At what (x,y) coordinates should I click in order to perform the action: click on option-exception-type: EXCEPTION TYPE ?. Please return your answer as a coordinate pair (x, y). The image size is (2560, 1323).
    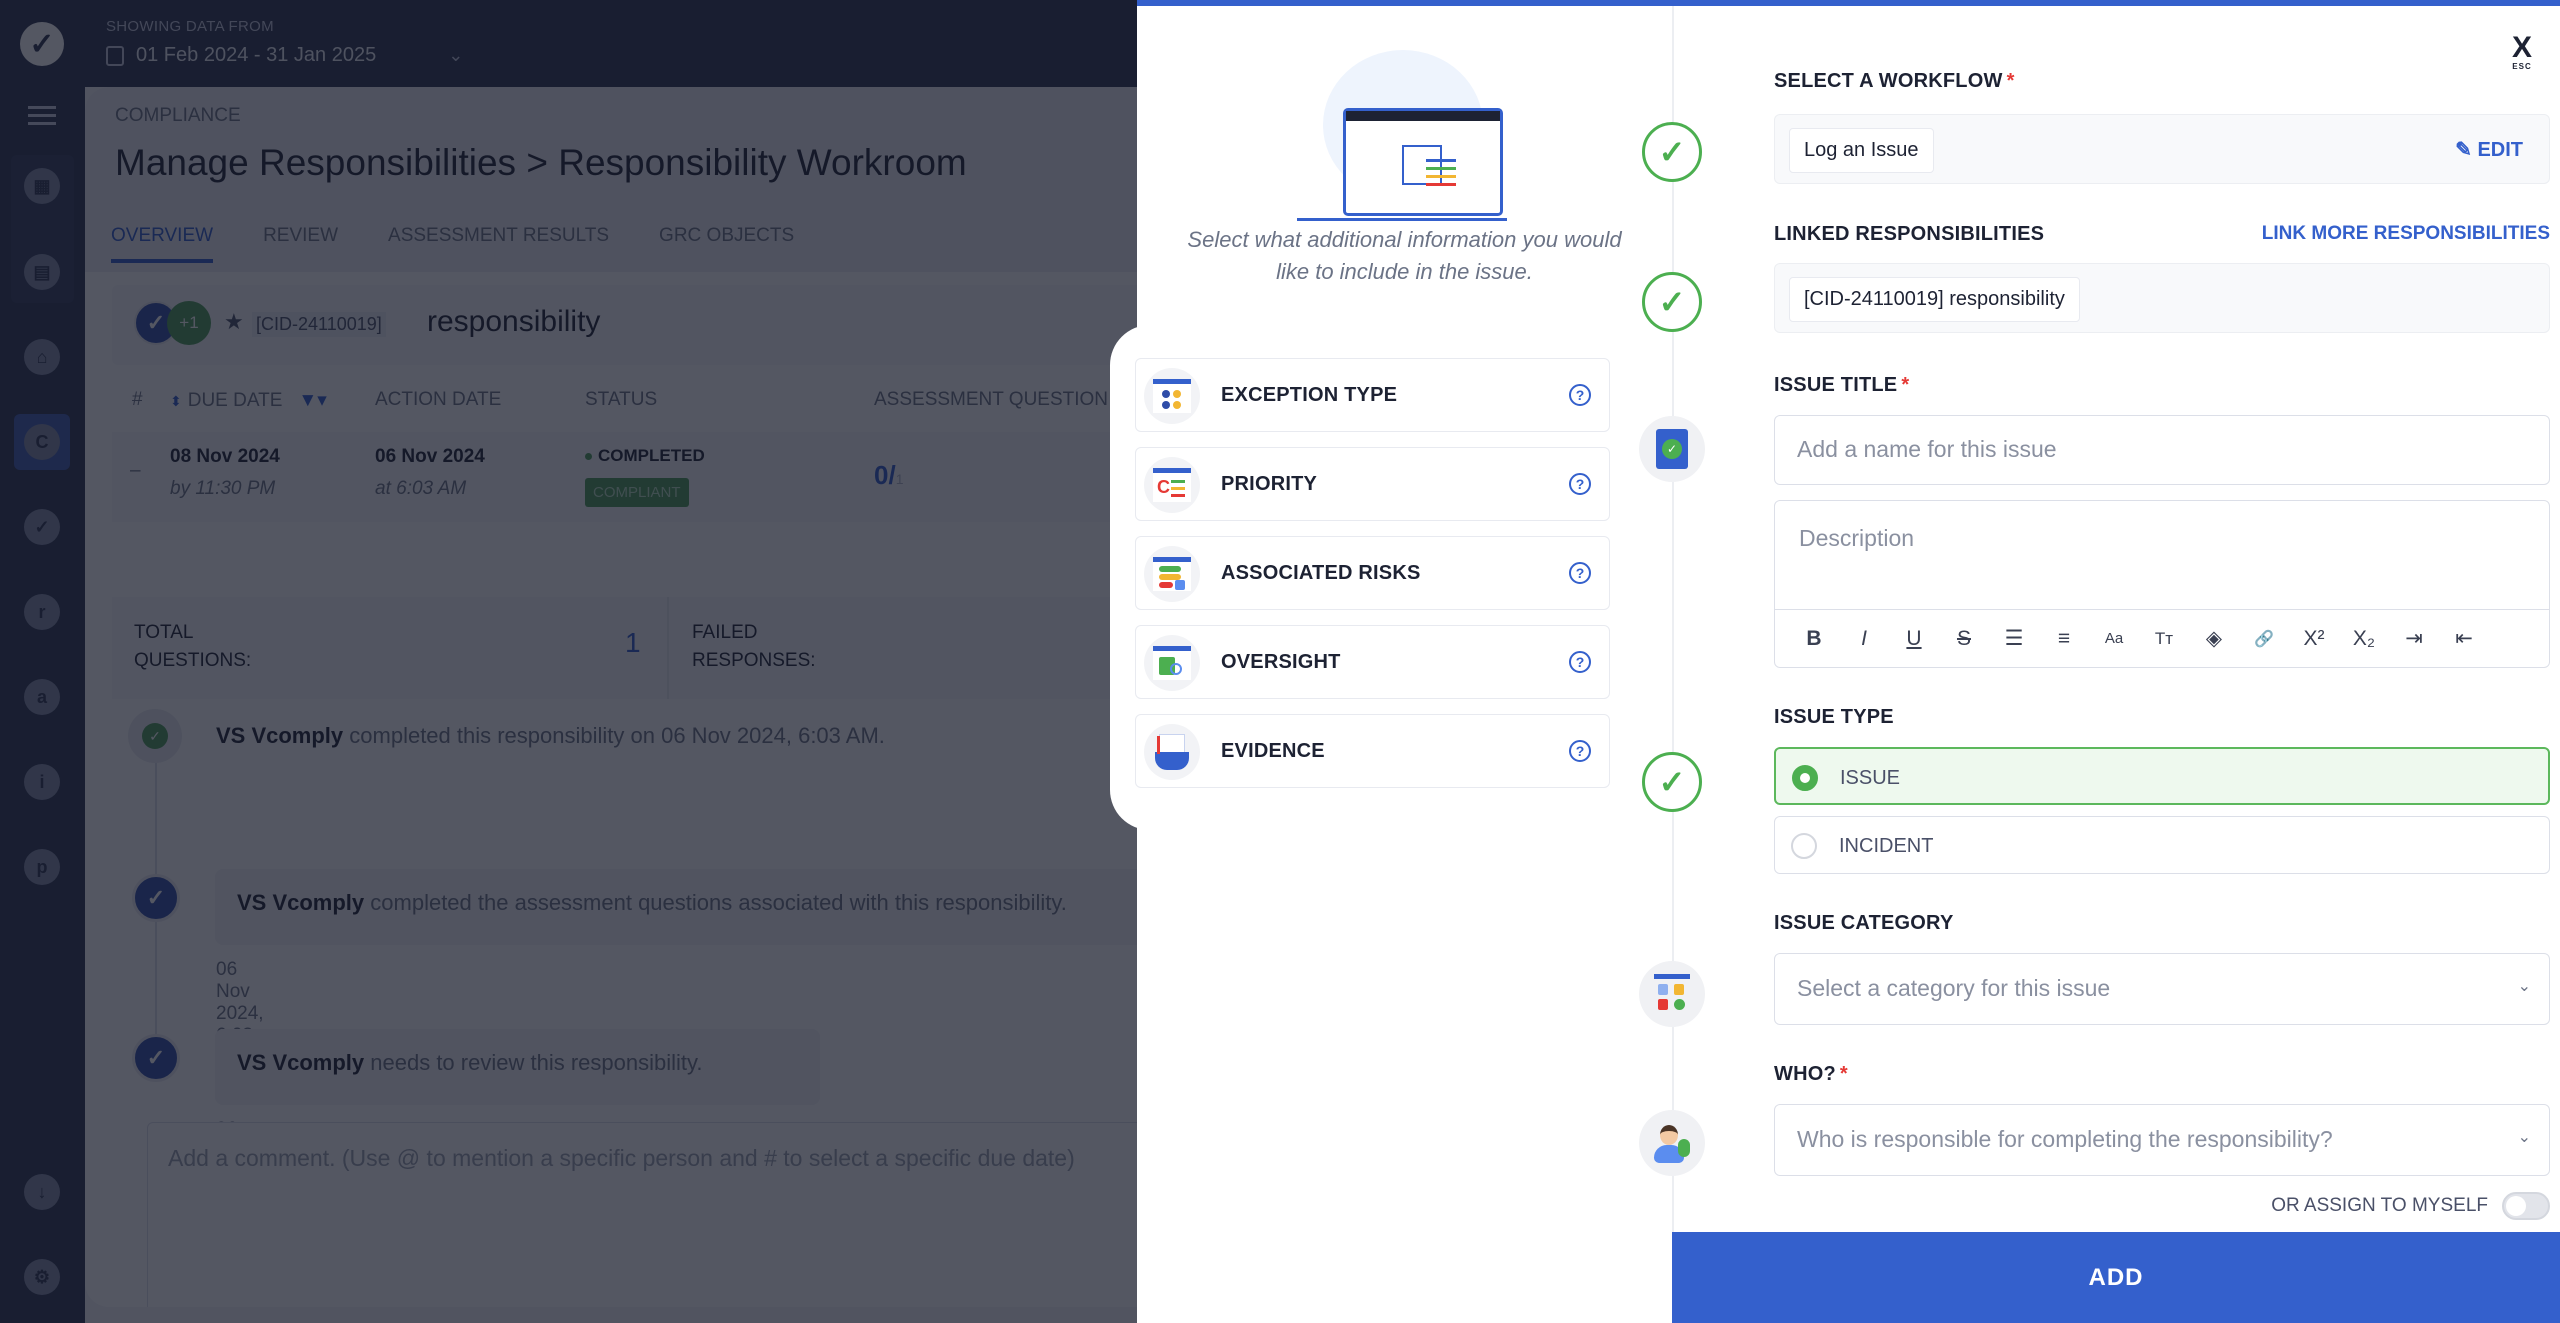
    Looking at the image, I should click on (1372, 395).